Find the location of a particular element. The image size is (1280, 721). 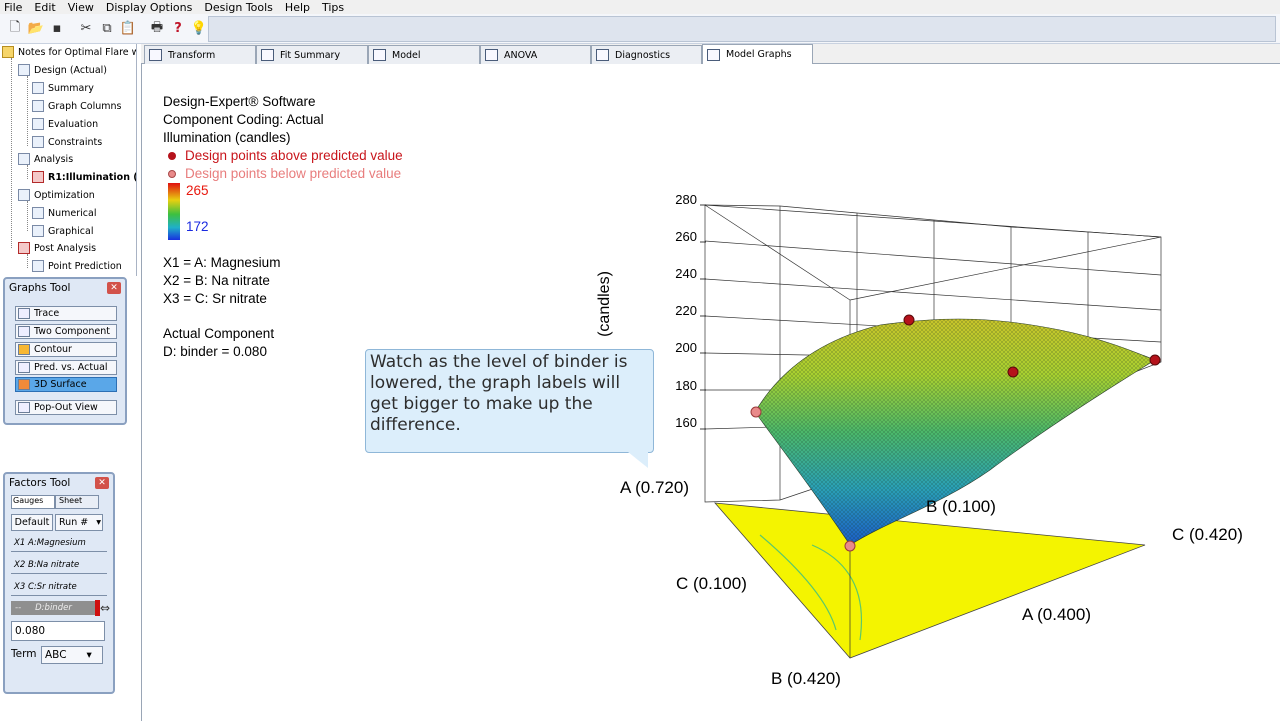

z-axis-title: (candles) is located at coordinates (604, 304).